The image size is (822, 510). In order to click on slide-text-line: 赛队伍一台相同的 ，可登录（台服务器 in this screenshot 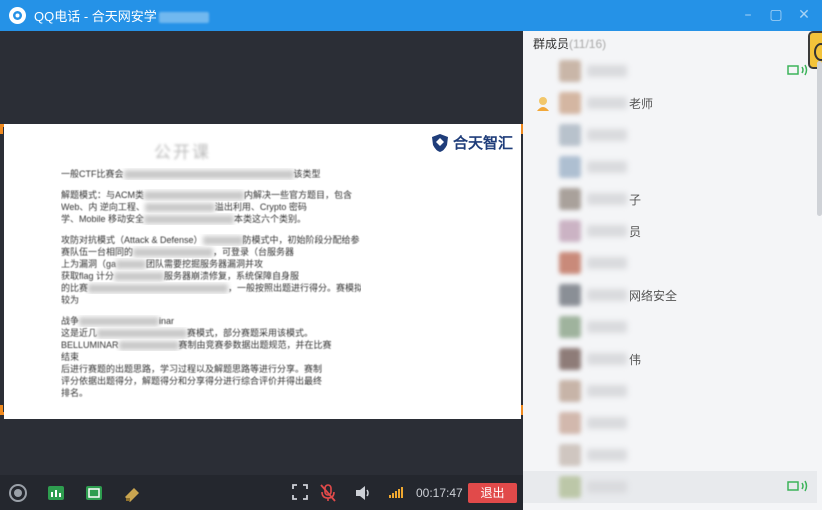, I will do `click(178, 252)`.